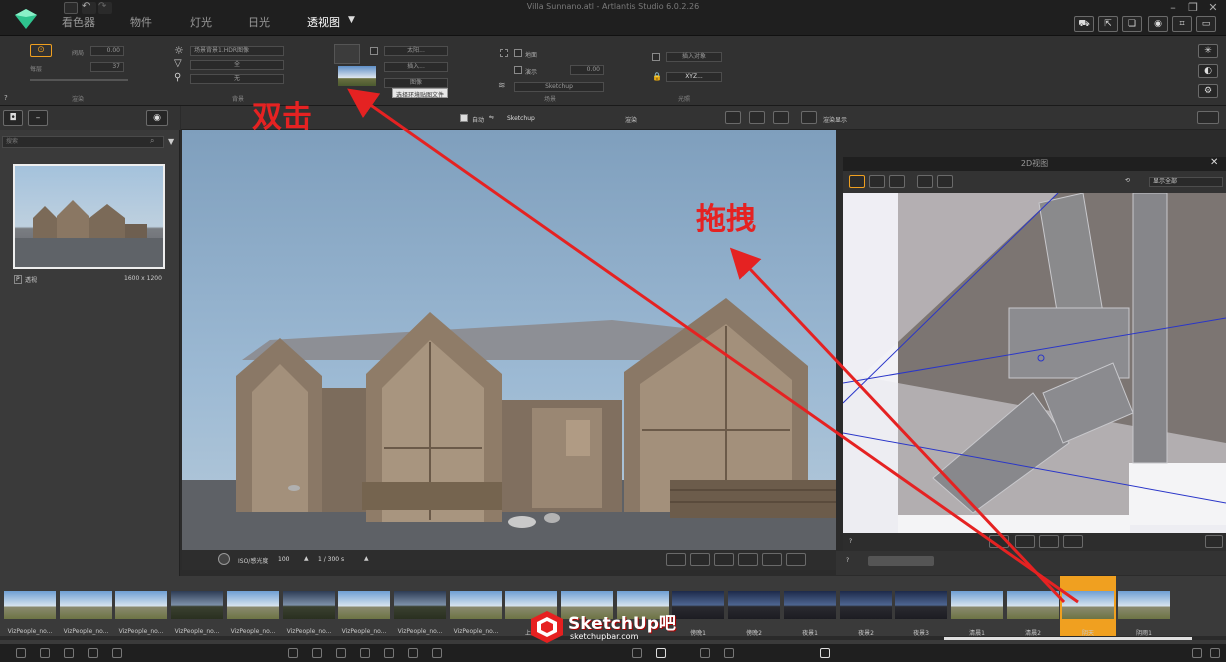  Describe the element at coordinates (897, 425) in the screenshot. I see `drag-arrow` at that location.